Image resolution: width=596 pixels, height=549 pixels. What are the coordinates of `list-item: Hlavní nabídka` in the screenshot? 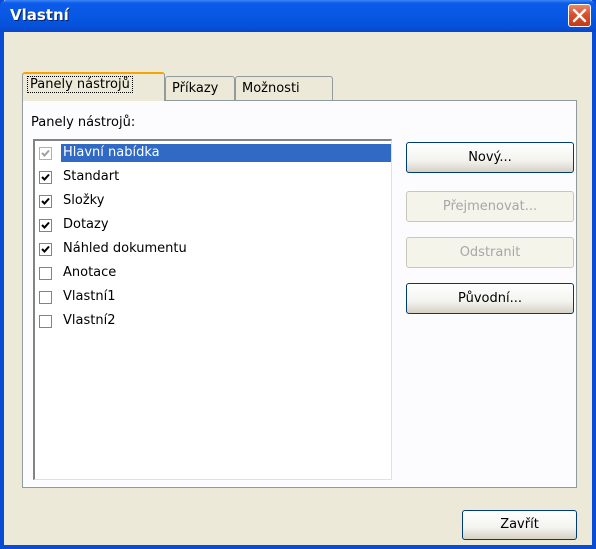 It's located at (213, 153).